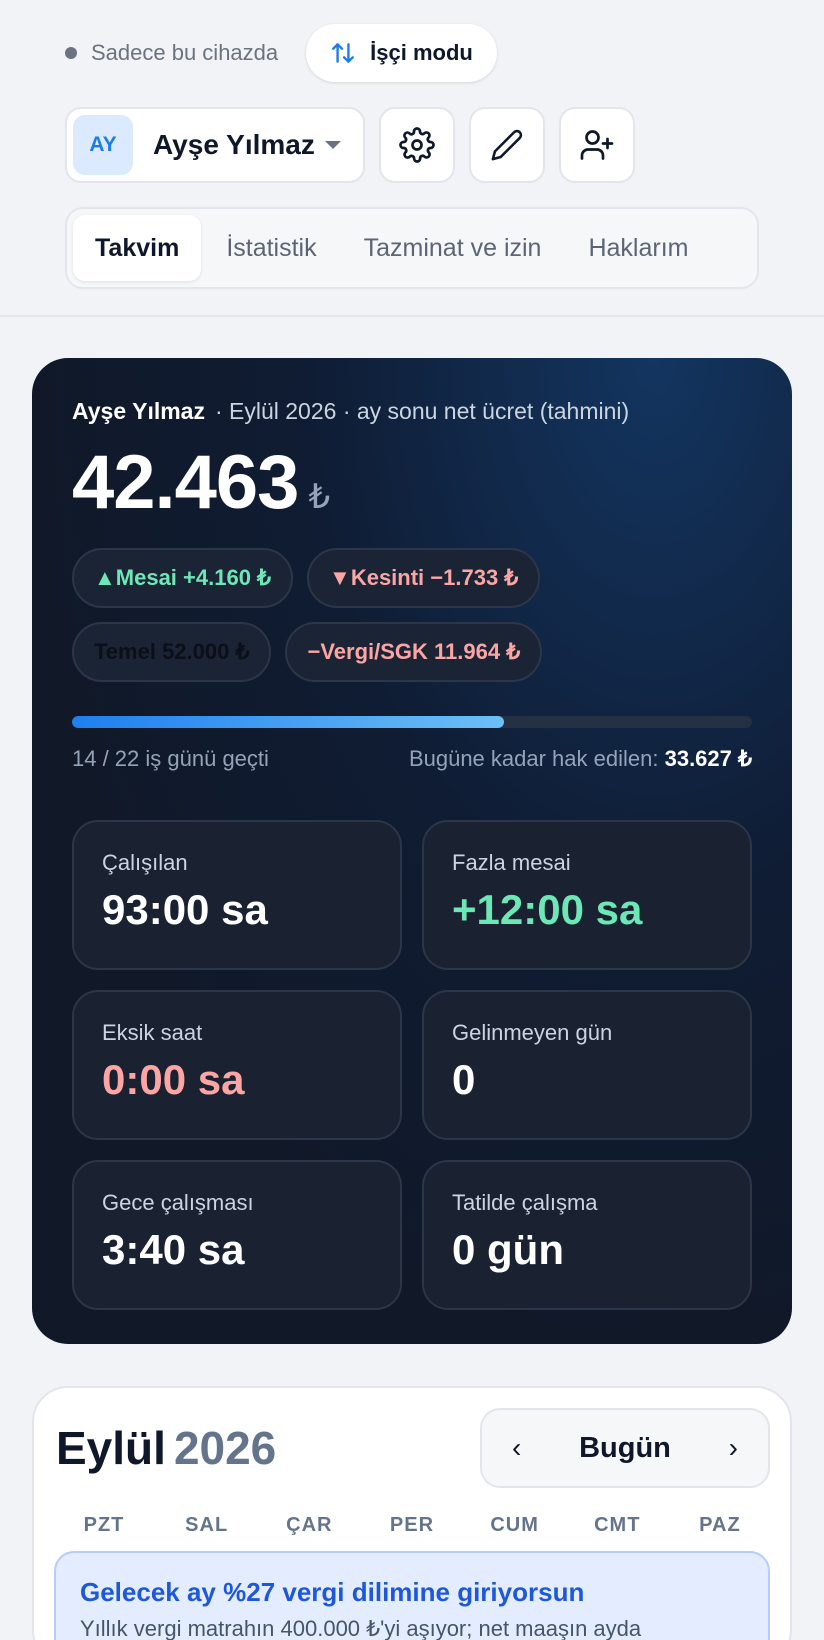  I want to click on status-row: Sadece bu cihazda İşçi modu, so click(412, 53).